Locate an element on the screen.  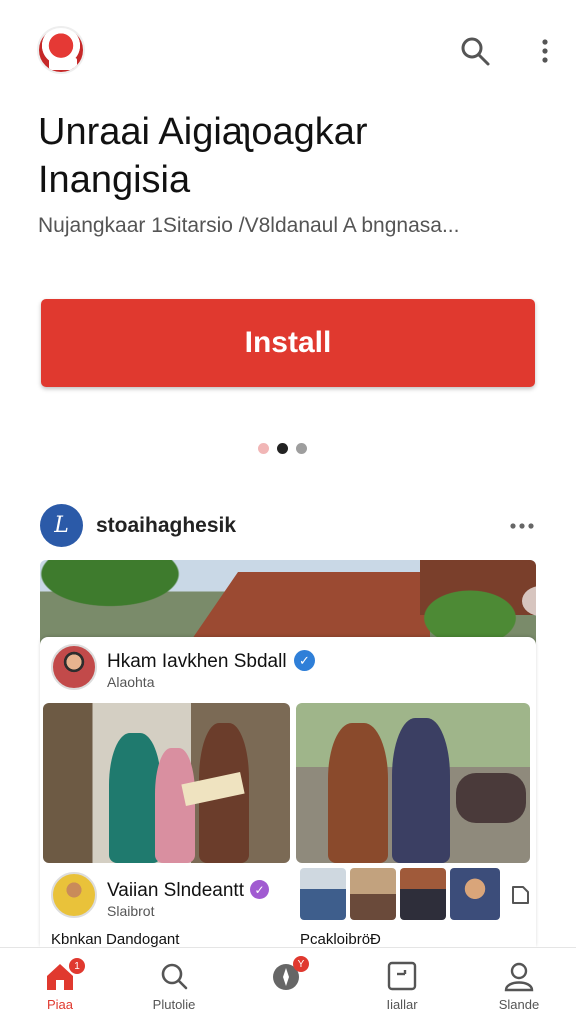
nav-badge: 1 is located at coordinates (77, 966).